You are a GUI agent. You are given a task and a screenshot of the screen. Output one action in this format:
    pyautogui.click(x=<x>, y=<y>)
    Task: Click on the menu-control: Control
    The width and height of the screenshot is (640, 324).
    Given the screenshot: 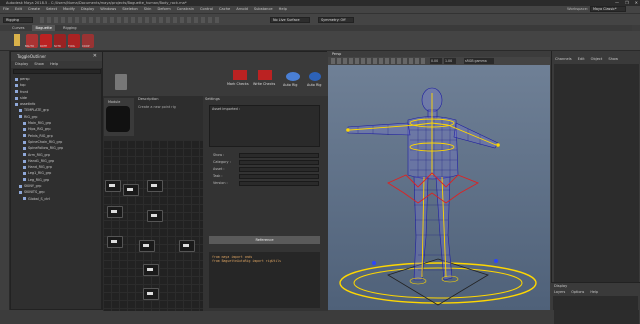 What is the action you would take?
    pyautogui.click(x=206, y=9)
    